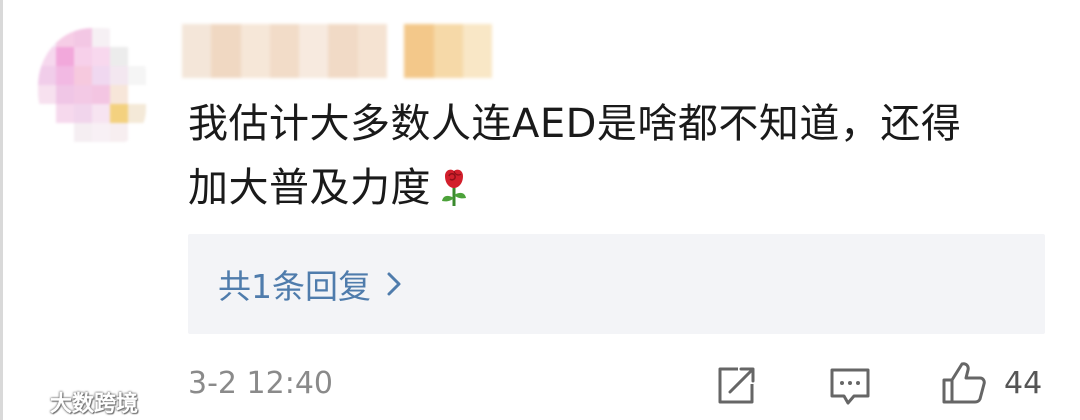 This screenshot has width=1080, height=420. I want to click on watermark: 大数跨境, so click(72, 402).